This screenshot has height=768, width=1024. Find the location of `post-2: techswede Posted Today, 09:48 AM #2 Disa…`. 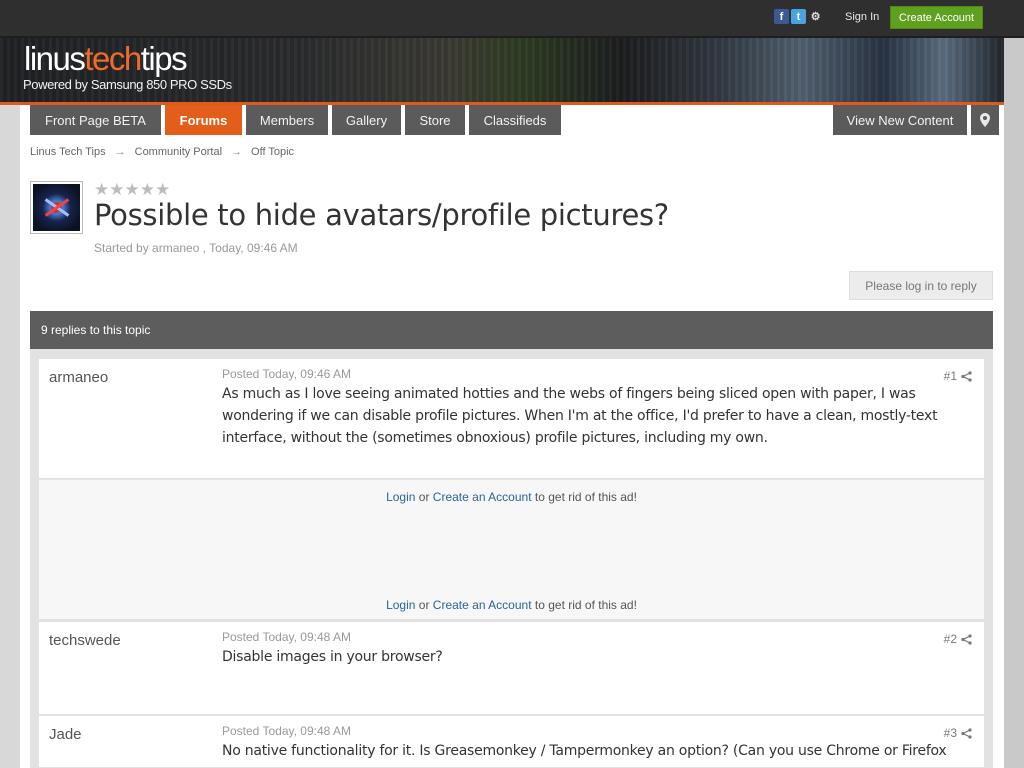

post-2: techswede Posted Today, 09:48 AM #2 Disa… is located at coordinates (511, 668).